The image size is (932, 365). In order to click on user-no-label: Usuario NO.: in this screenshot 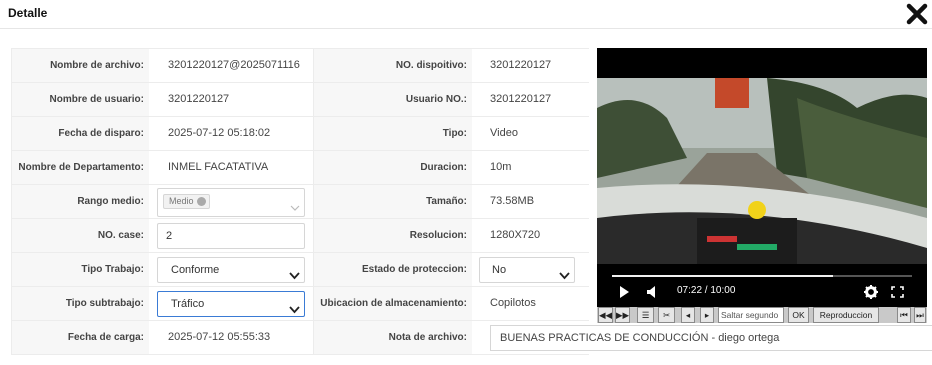, I will do `click(392, 99)`.